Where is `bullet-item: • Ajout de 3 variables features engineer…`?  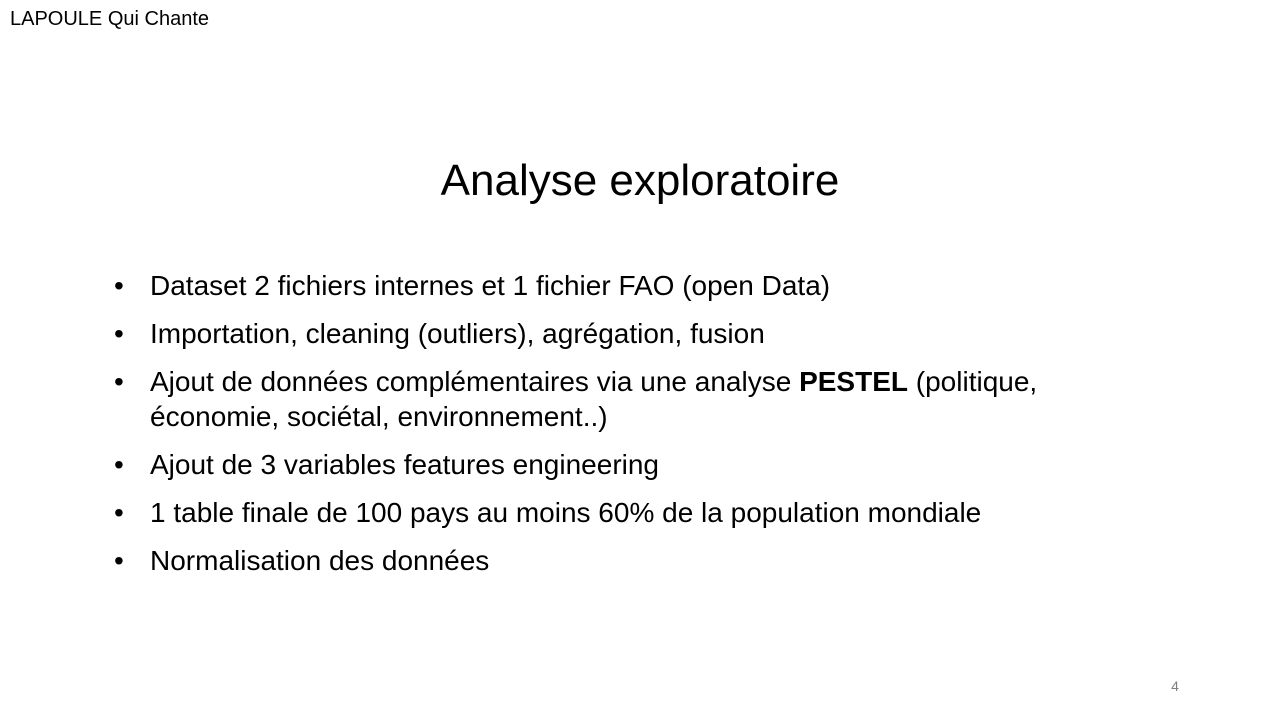
bullet-item: • Ajout de 3 variables features engineer… is located at coordinates (639, 464).